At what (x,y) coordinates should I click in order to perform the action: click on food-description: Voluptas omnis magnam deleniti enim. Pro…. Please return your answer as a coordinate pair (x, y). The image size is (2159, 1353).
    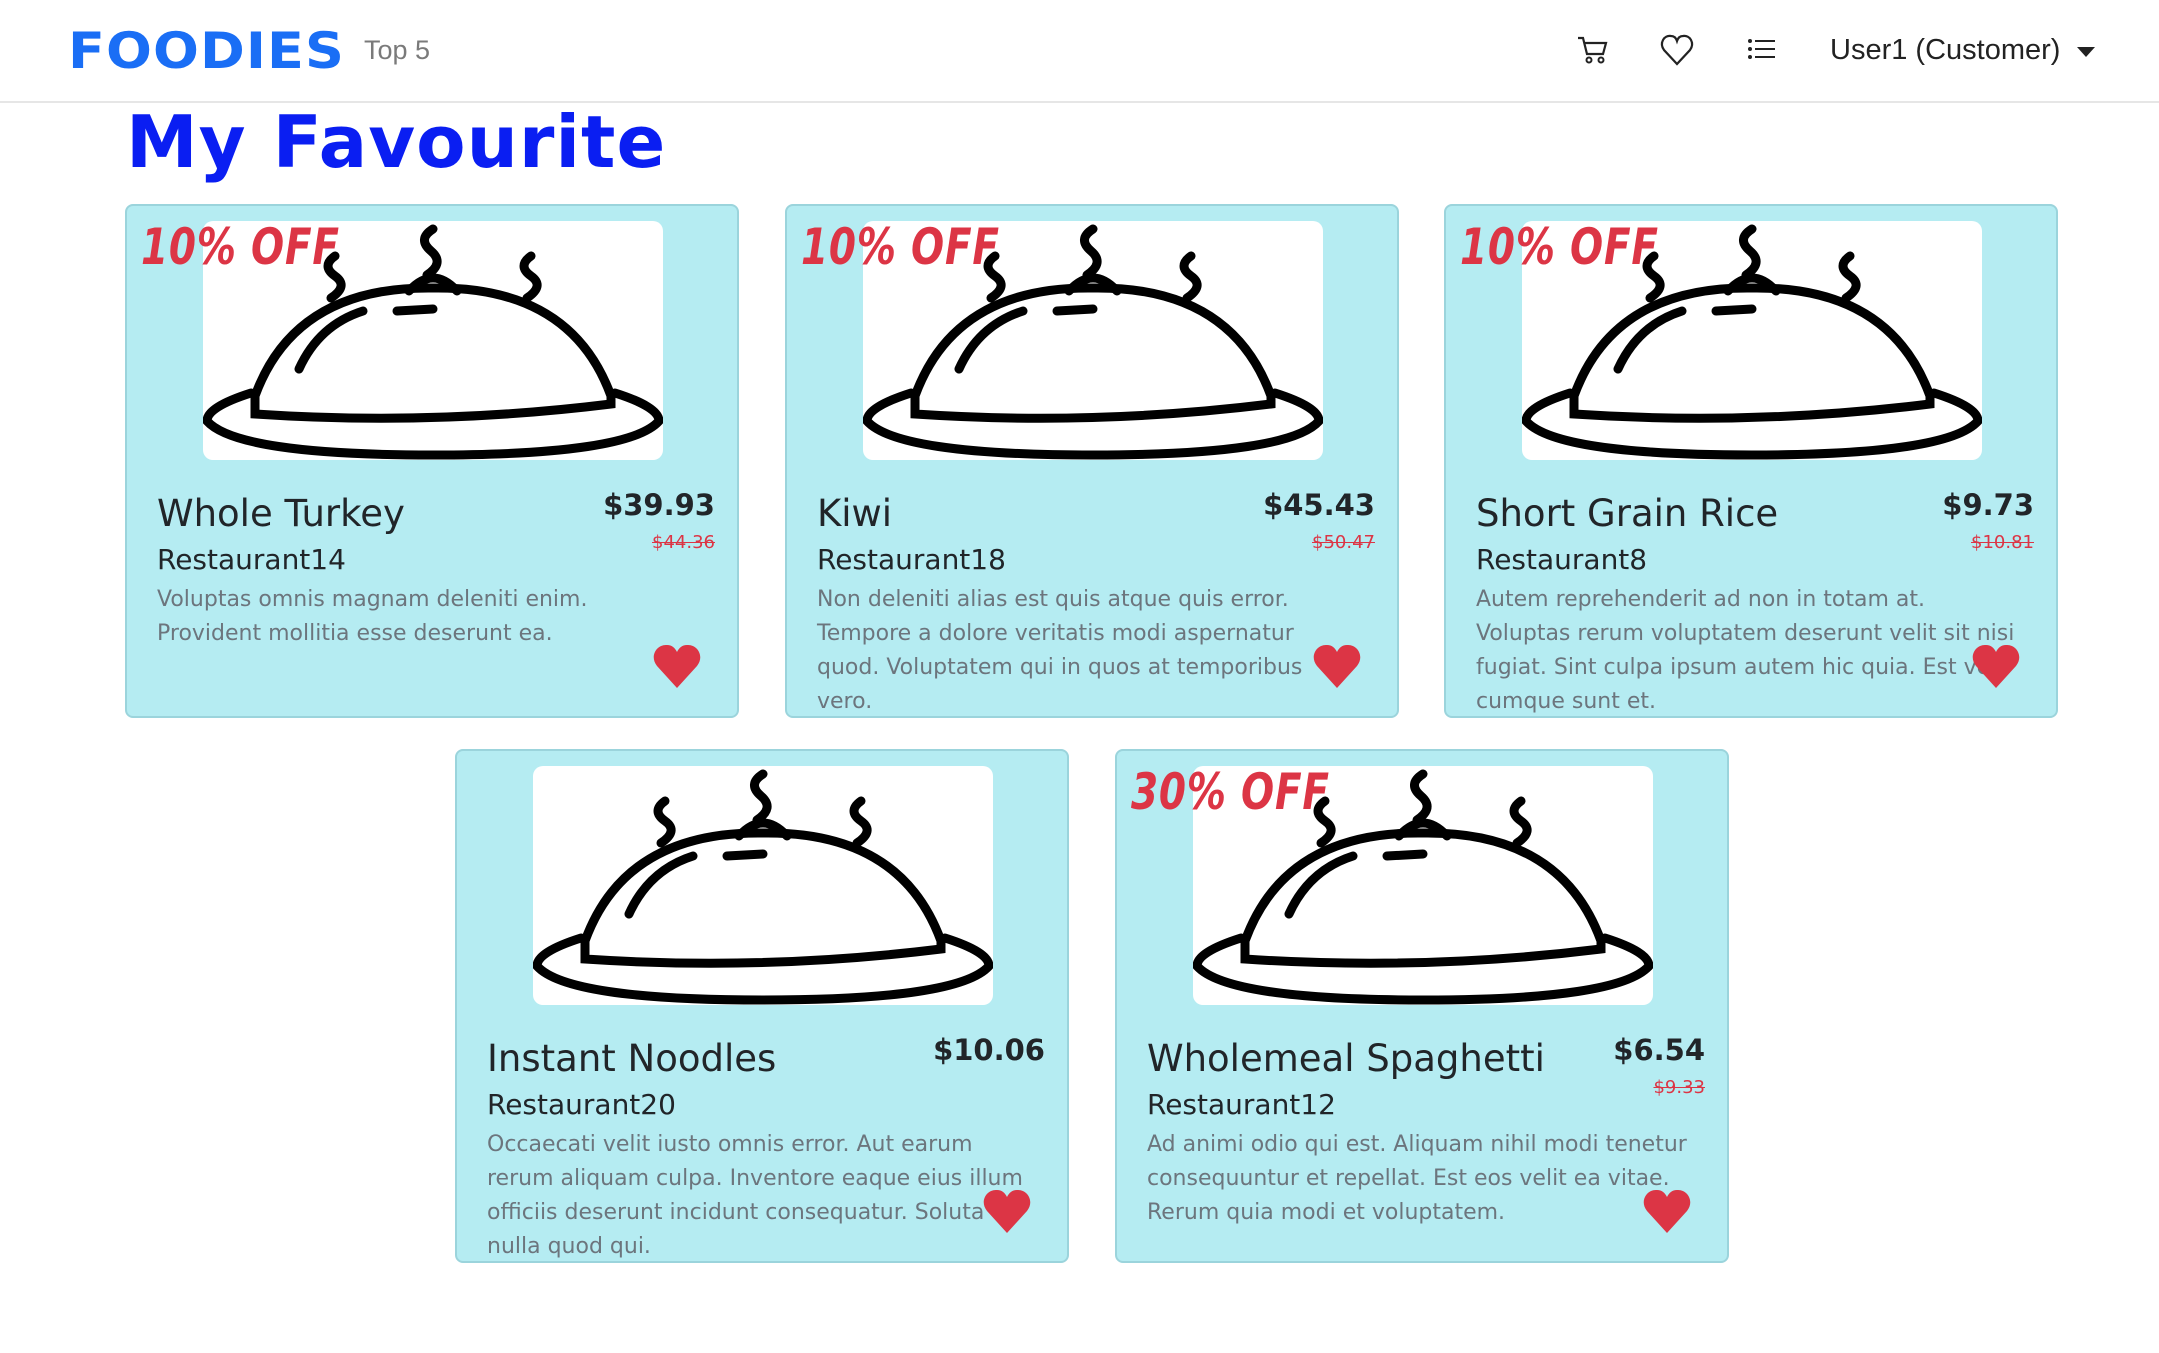
    Looking at the image, I should click on (372, 616).